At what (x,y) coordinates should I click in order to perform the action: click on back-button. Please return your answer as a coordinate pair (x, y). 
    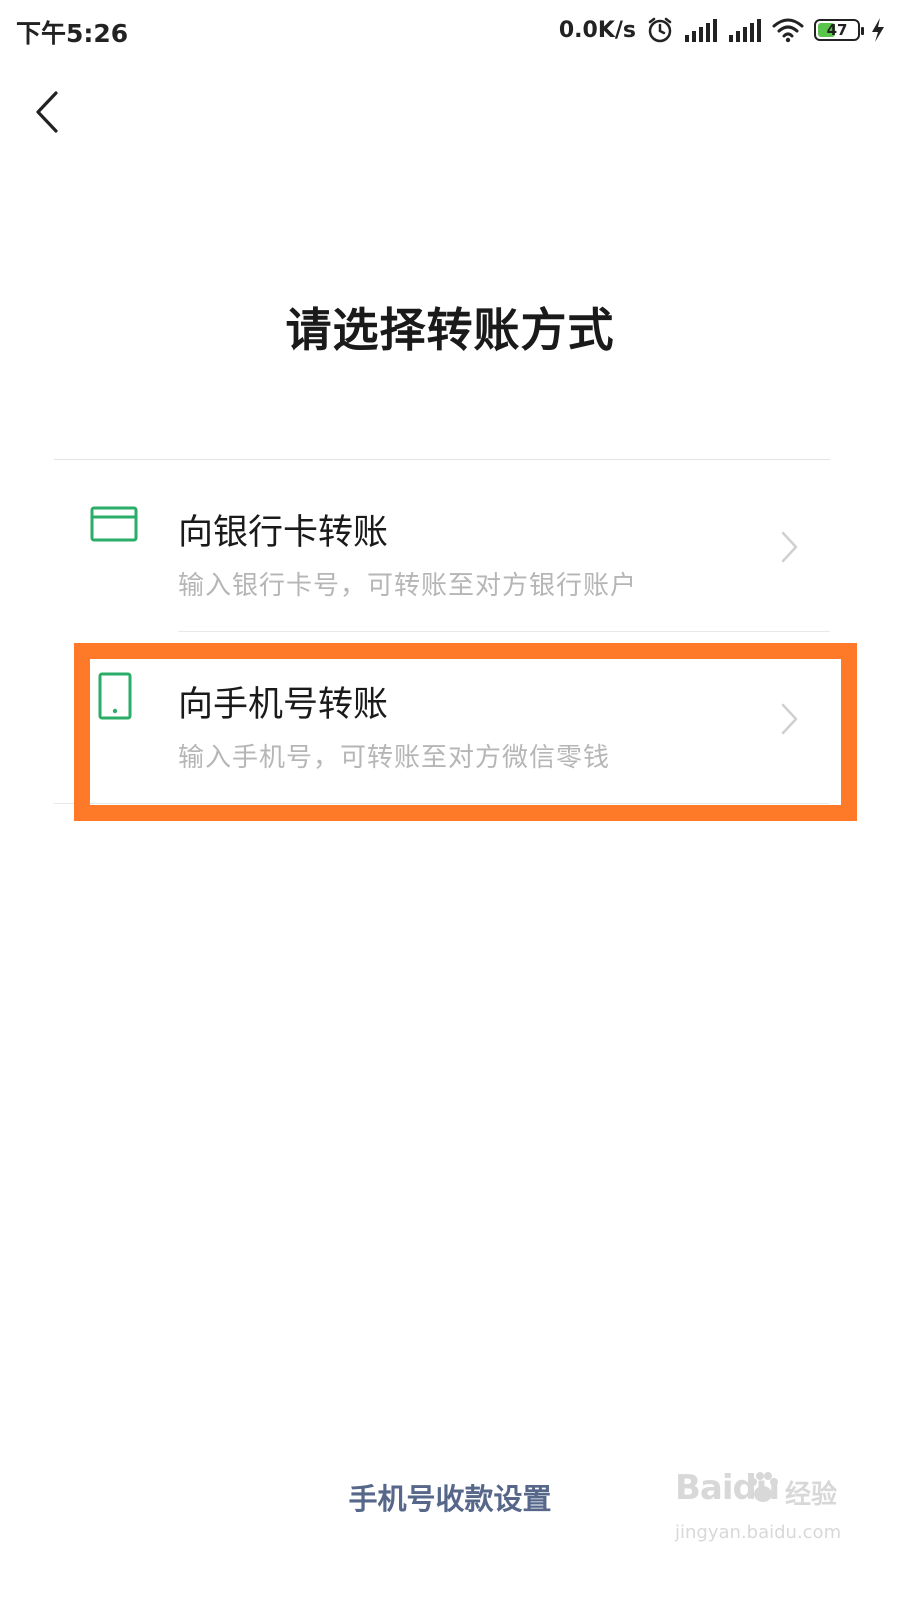
    Looking at the image, I should click on (47, 114).